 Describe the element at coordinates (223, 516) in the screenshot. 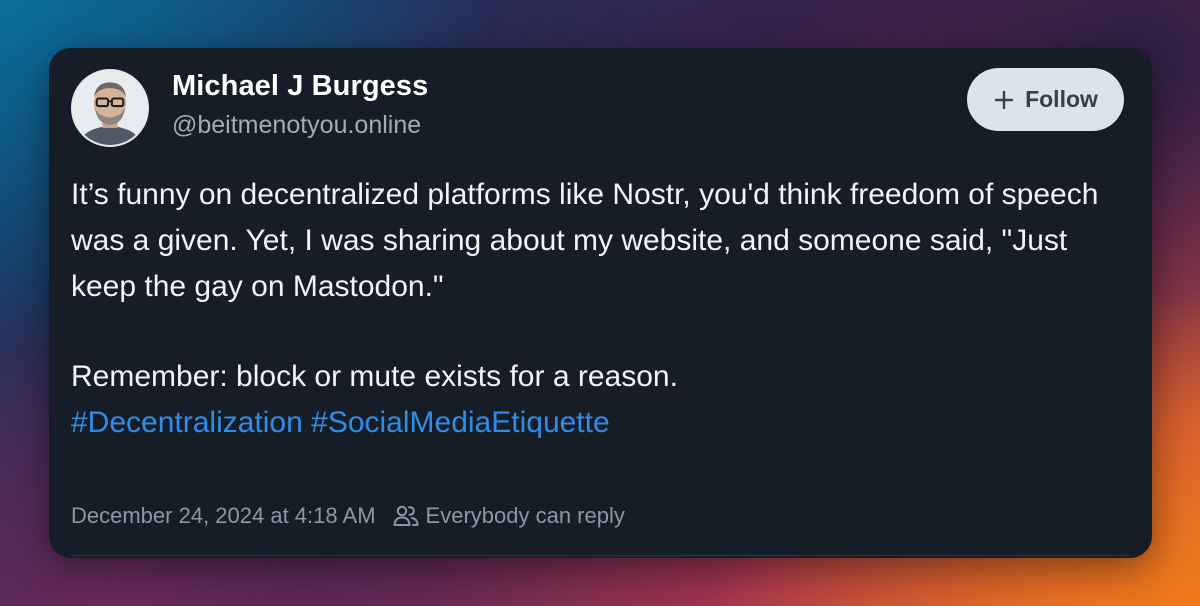

I see `post-timestamp: December 24, 2024 at 4:18 AM` at that location.